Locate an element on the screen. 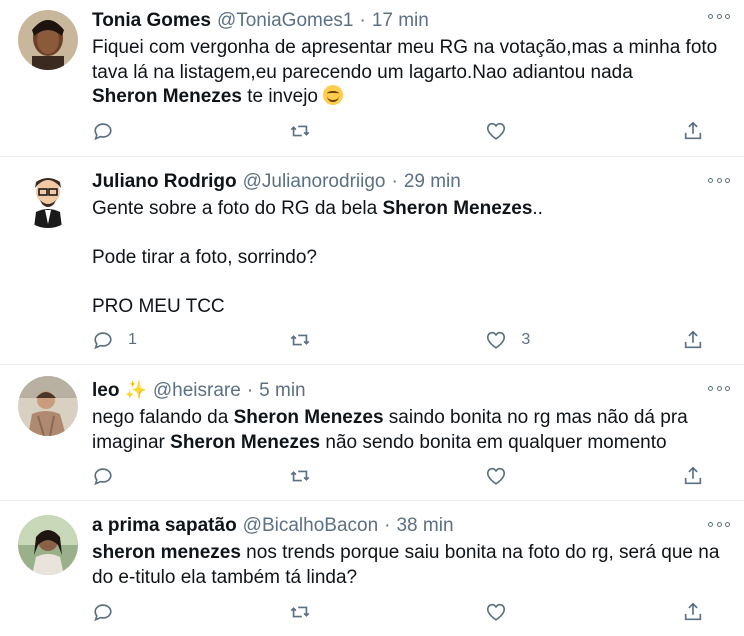 This screenshot has width=744, height=636. tweet-text-line: do e-titulo ela também tá linda? is located at coordinates (225, 577).